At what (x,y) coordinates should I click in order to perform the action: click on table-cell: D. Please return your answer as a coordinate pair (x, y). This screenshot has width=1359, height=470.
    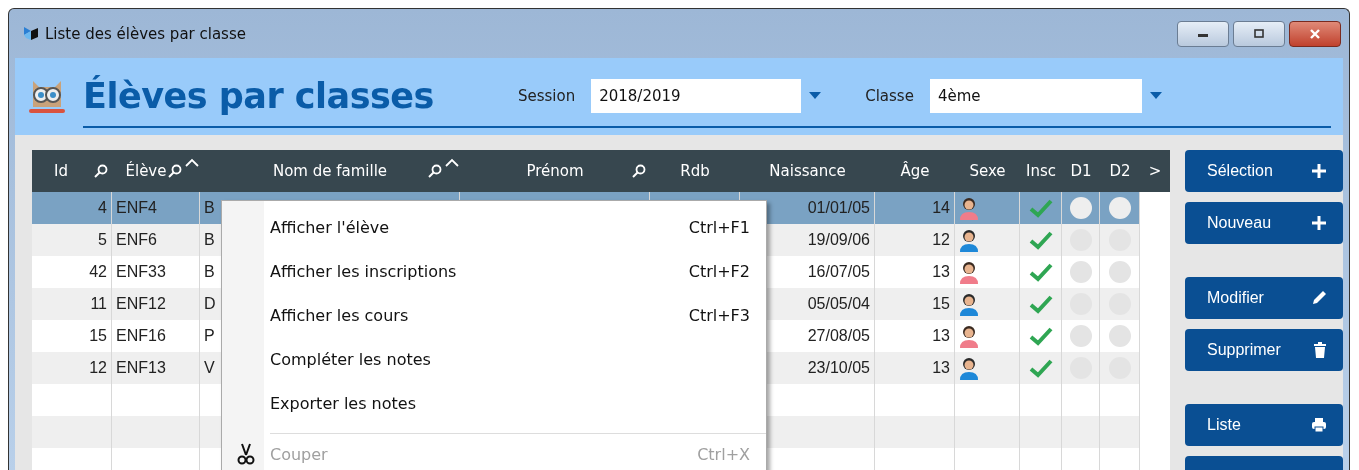
    Looking at the image, I should click on (210, 304).